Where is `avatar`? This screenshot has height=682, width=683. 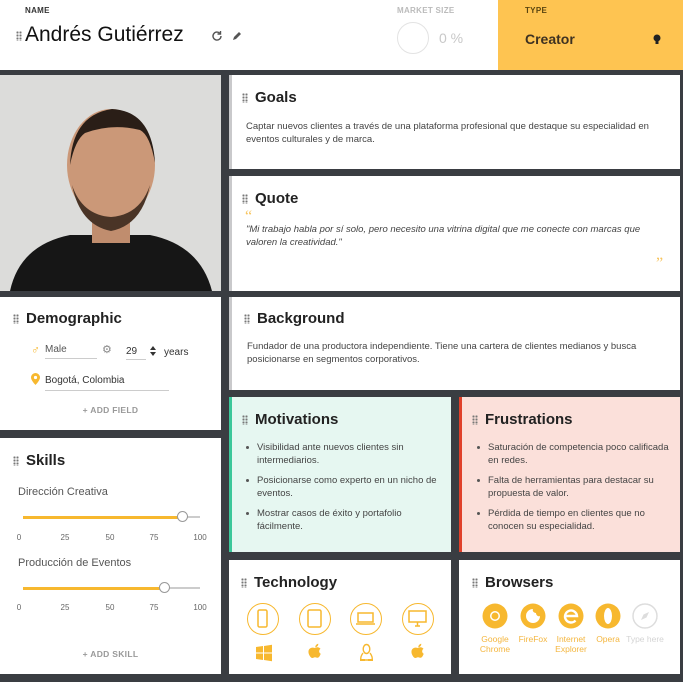
avatar is located at coordinates (110, 183).